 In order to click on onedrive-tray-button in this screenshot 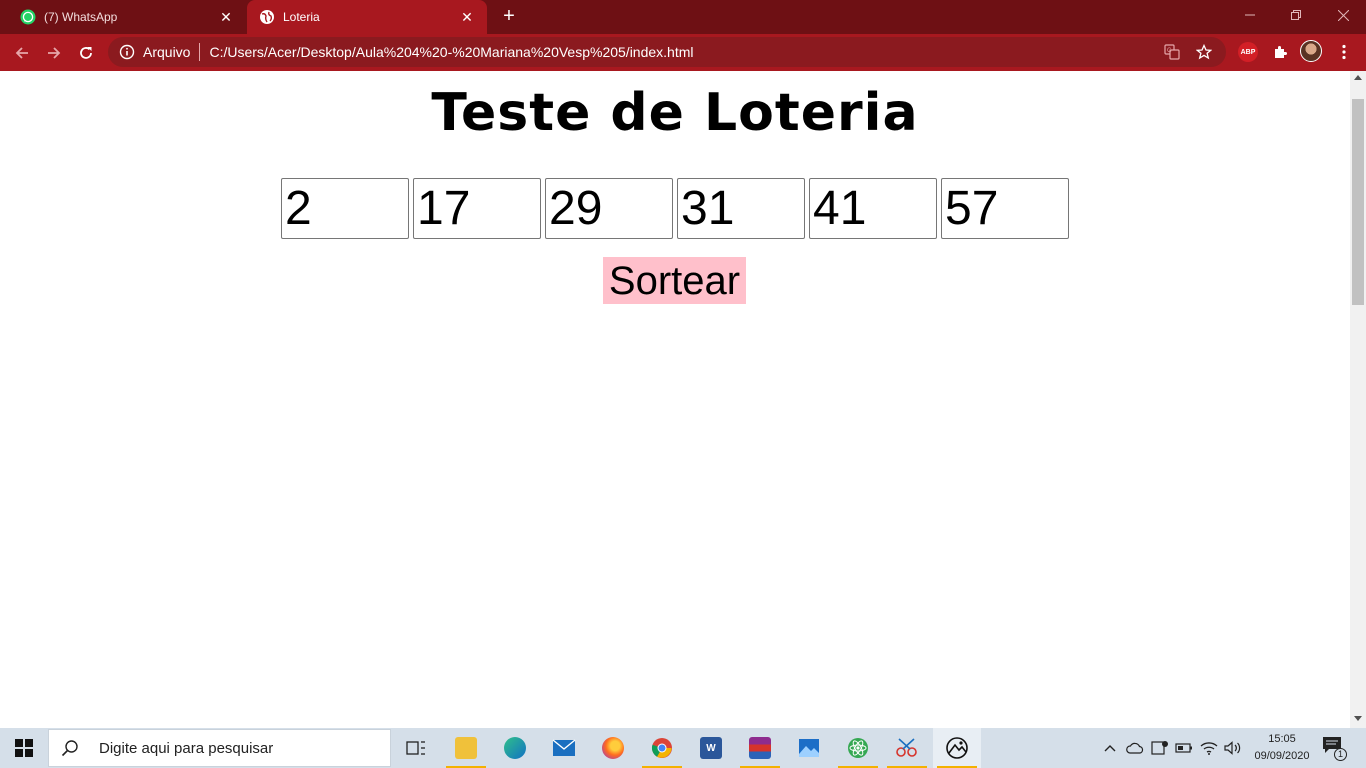, I will do `click(1135, 748)`.